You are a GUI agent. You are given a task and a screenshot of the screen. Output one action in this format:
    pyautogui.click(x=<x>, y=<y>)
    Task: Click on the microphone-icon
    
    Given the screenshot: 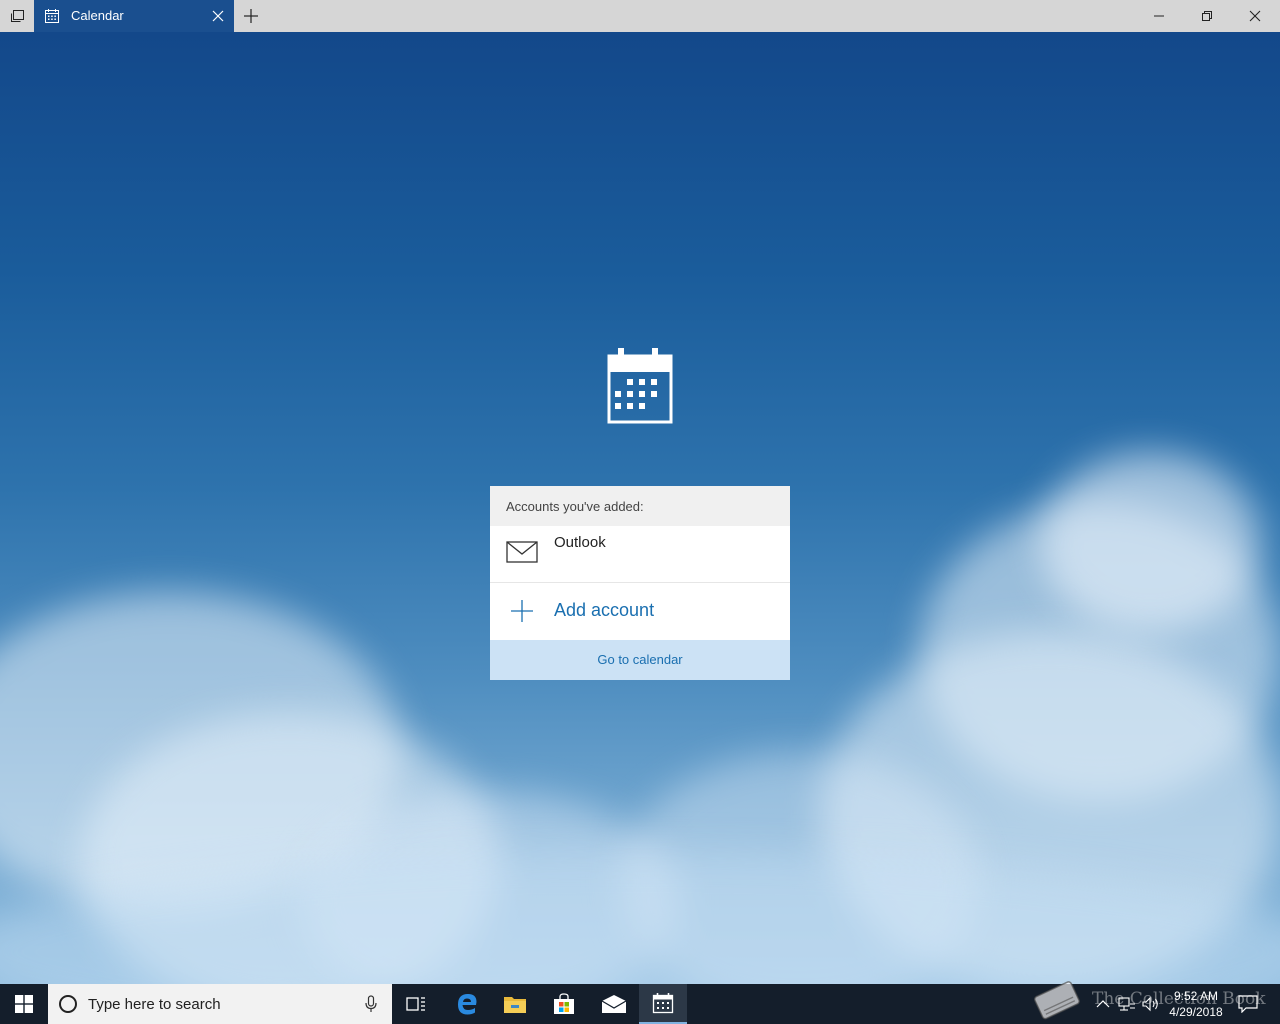 What is the action you would take?
    pyautogui.click(x=371, y=1004)
    